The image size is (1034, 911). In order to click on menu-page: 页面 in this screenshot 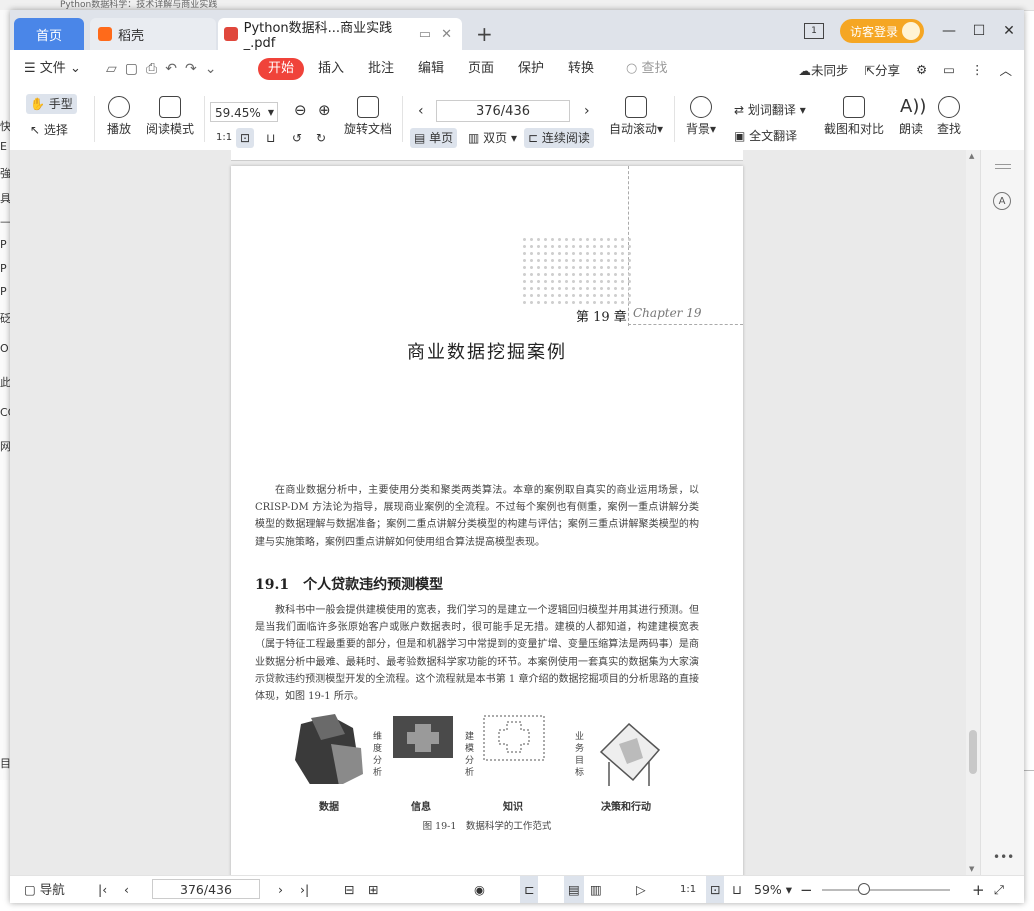, I will do `click(481, 69)`.